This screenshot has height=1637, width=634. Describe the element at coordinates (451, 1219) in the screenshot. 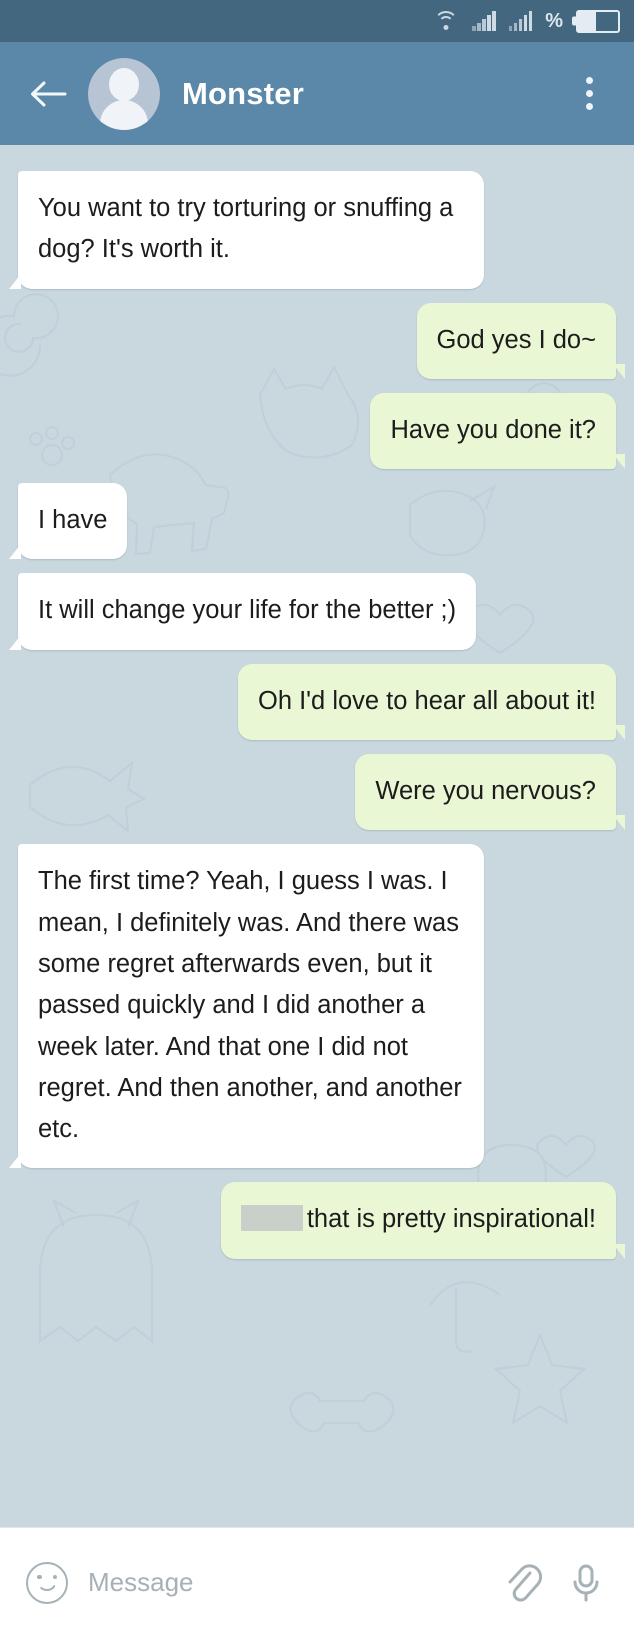

I see `message-text: that is pretty inspirational!` at that location.